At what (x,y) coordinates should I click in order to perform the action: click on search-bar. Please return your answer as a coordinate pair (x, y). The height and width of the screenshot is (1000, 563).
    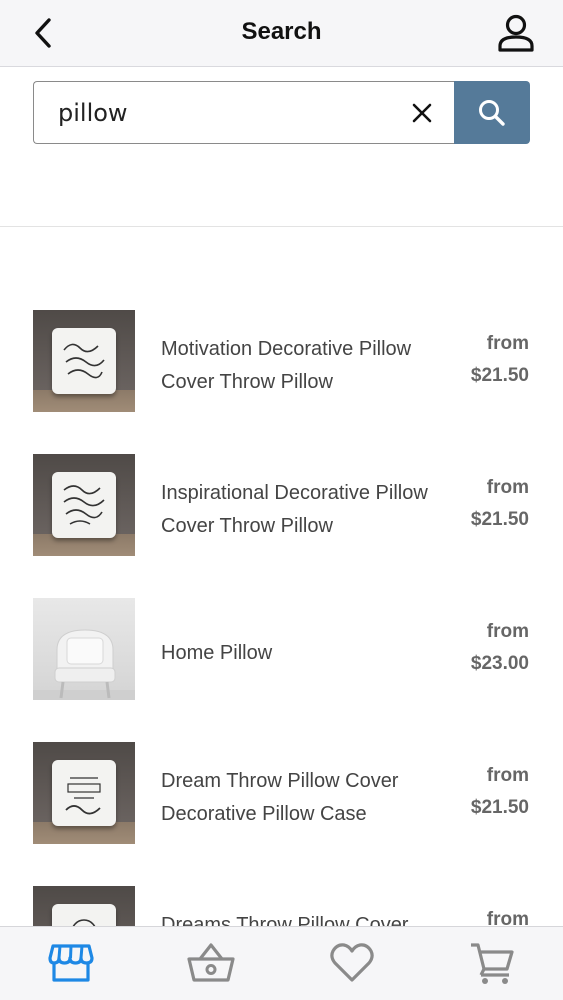
    Looking at the image, I should click on (281, 112).